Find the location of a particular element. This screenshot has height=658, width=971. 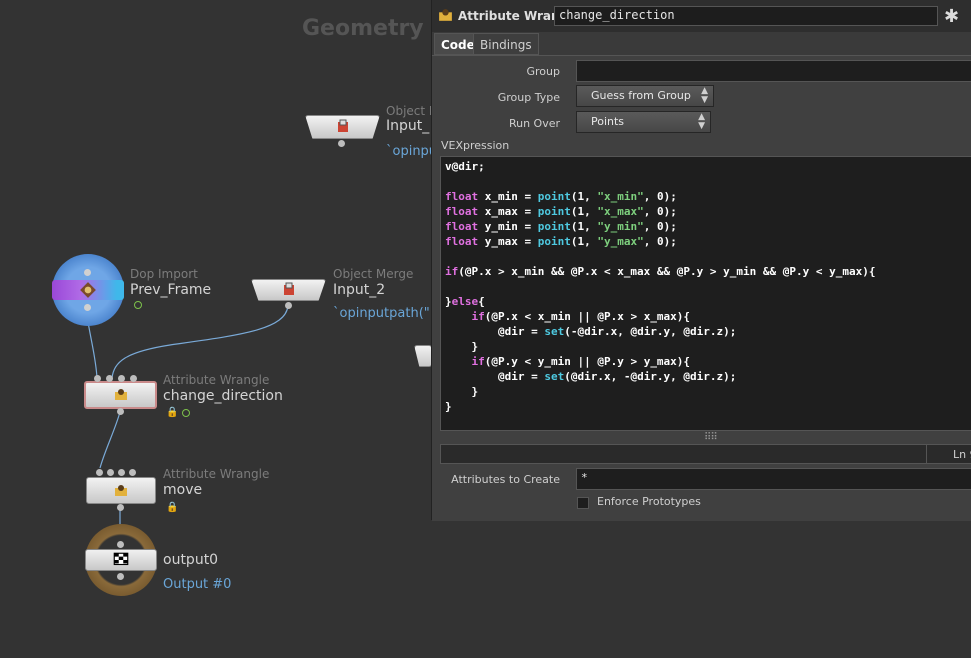

group-type-label: Group Type is located at coordinates (528, 97).